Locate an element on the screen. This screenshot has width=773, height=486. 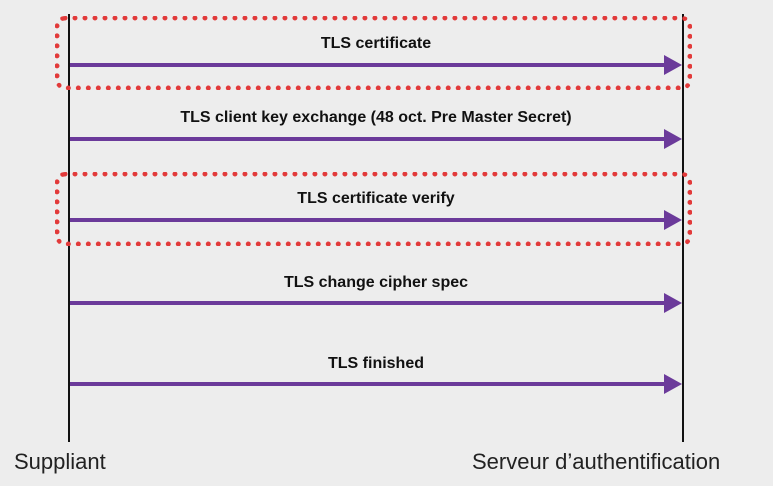
arrow-client-key-exchange is located at coordinates (370, 139).